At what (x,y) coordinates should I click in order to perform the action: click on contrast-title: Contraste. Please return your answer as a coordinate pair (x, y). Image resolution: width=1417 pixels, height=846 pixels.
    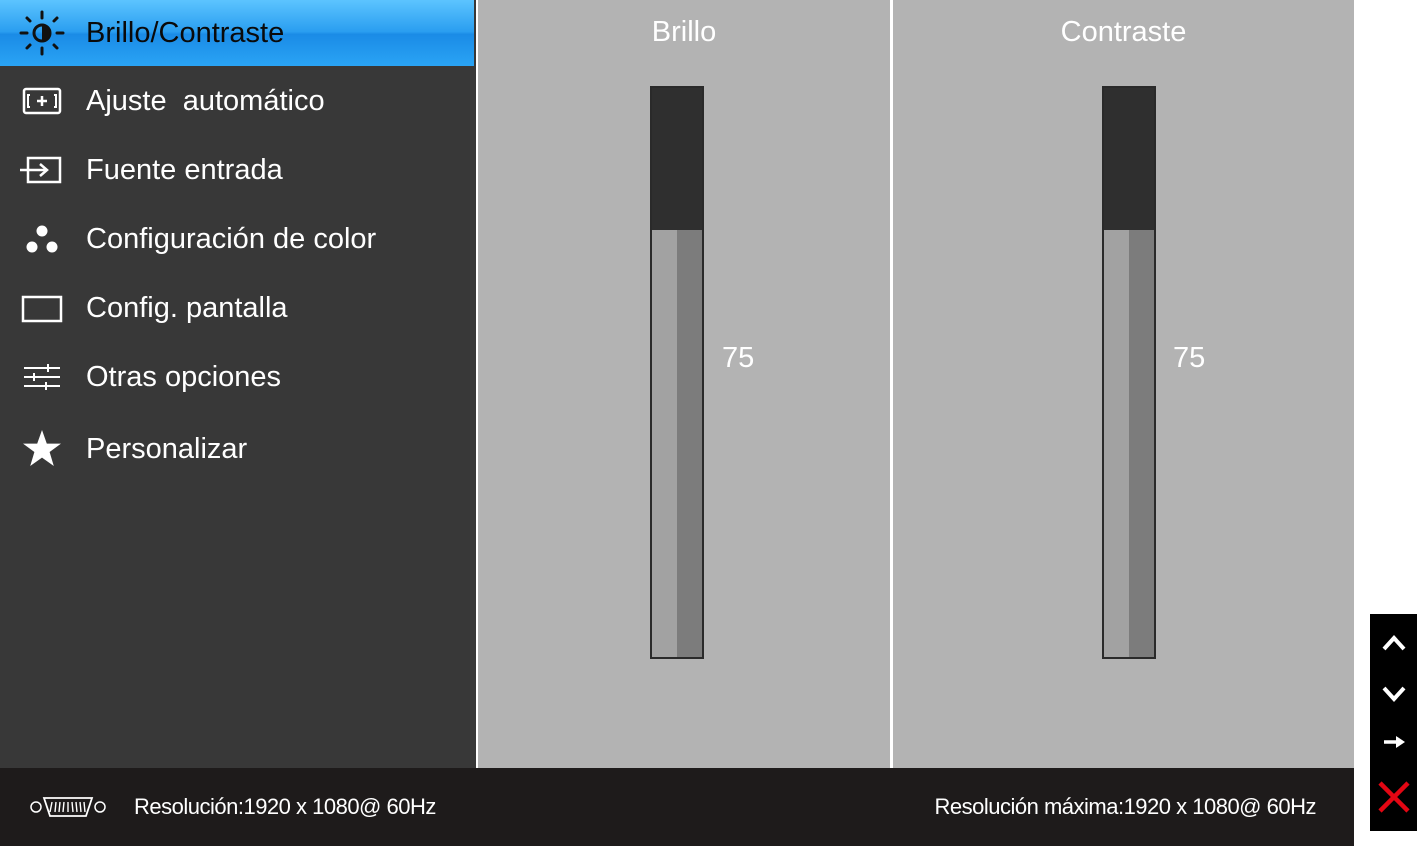
    Looking at the image, I should click on (1123, 32).